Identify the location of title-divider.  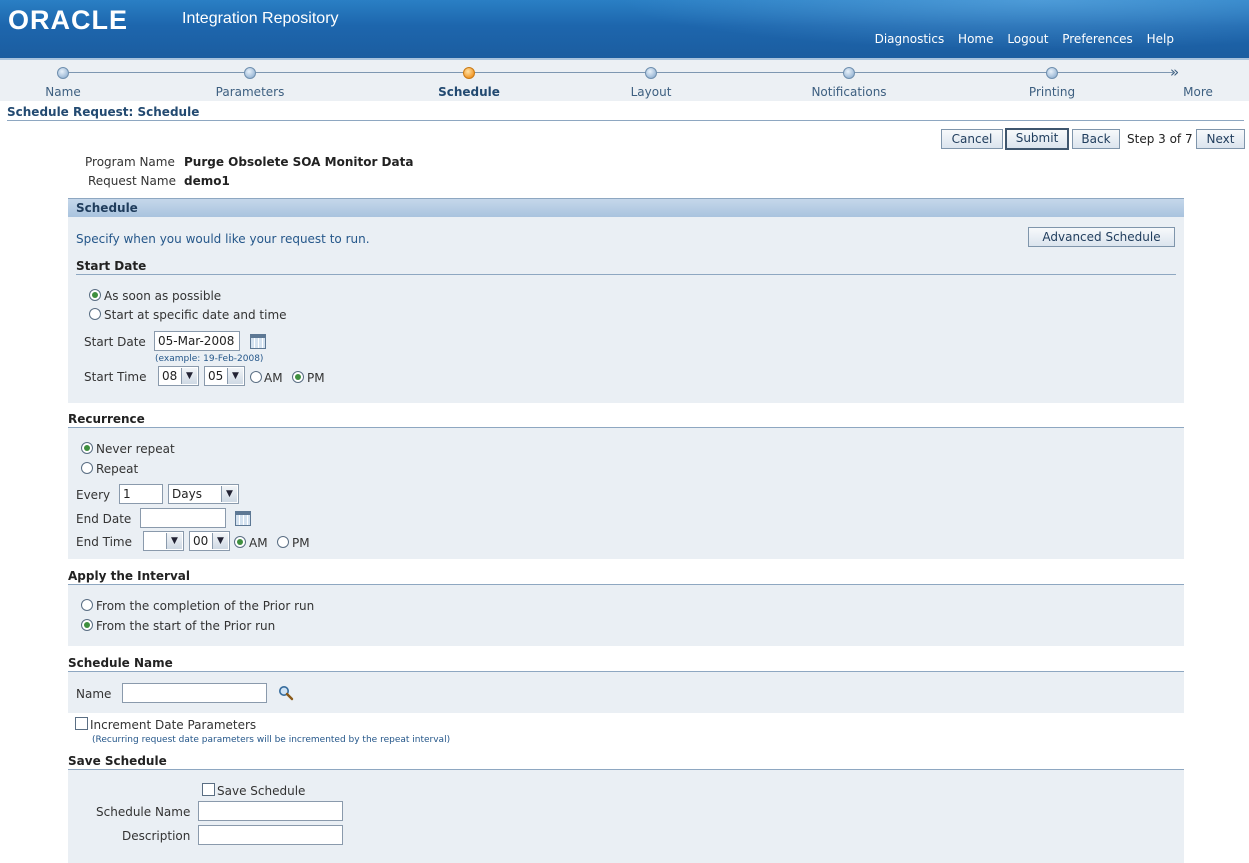
(625, 120).